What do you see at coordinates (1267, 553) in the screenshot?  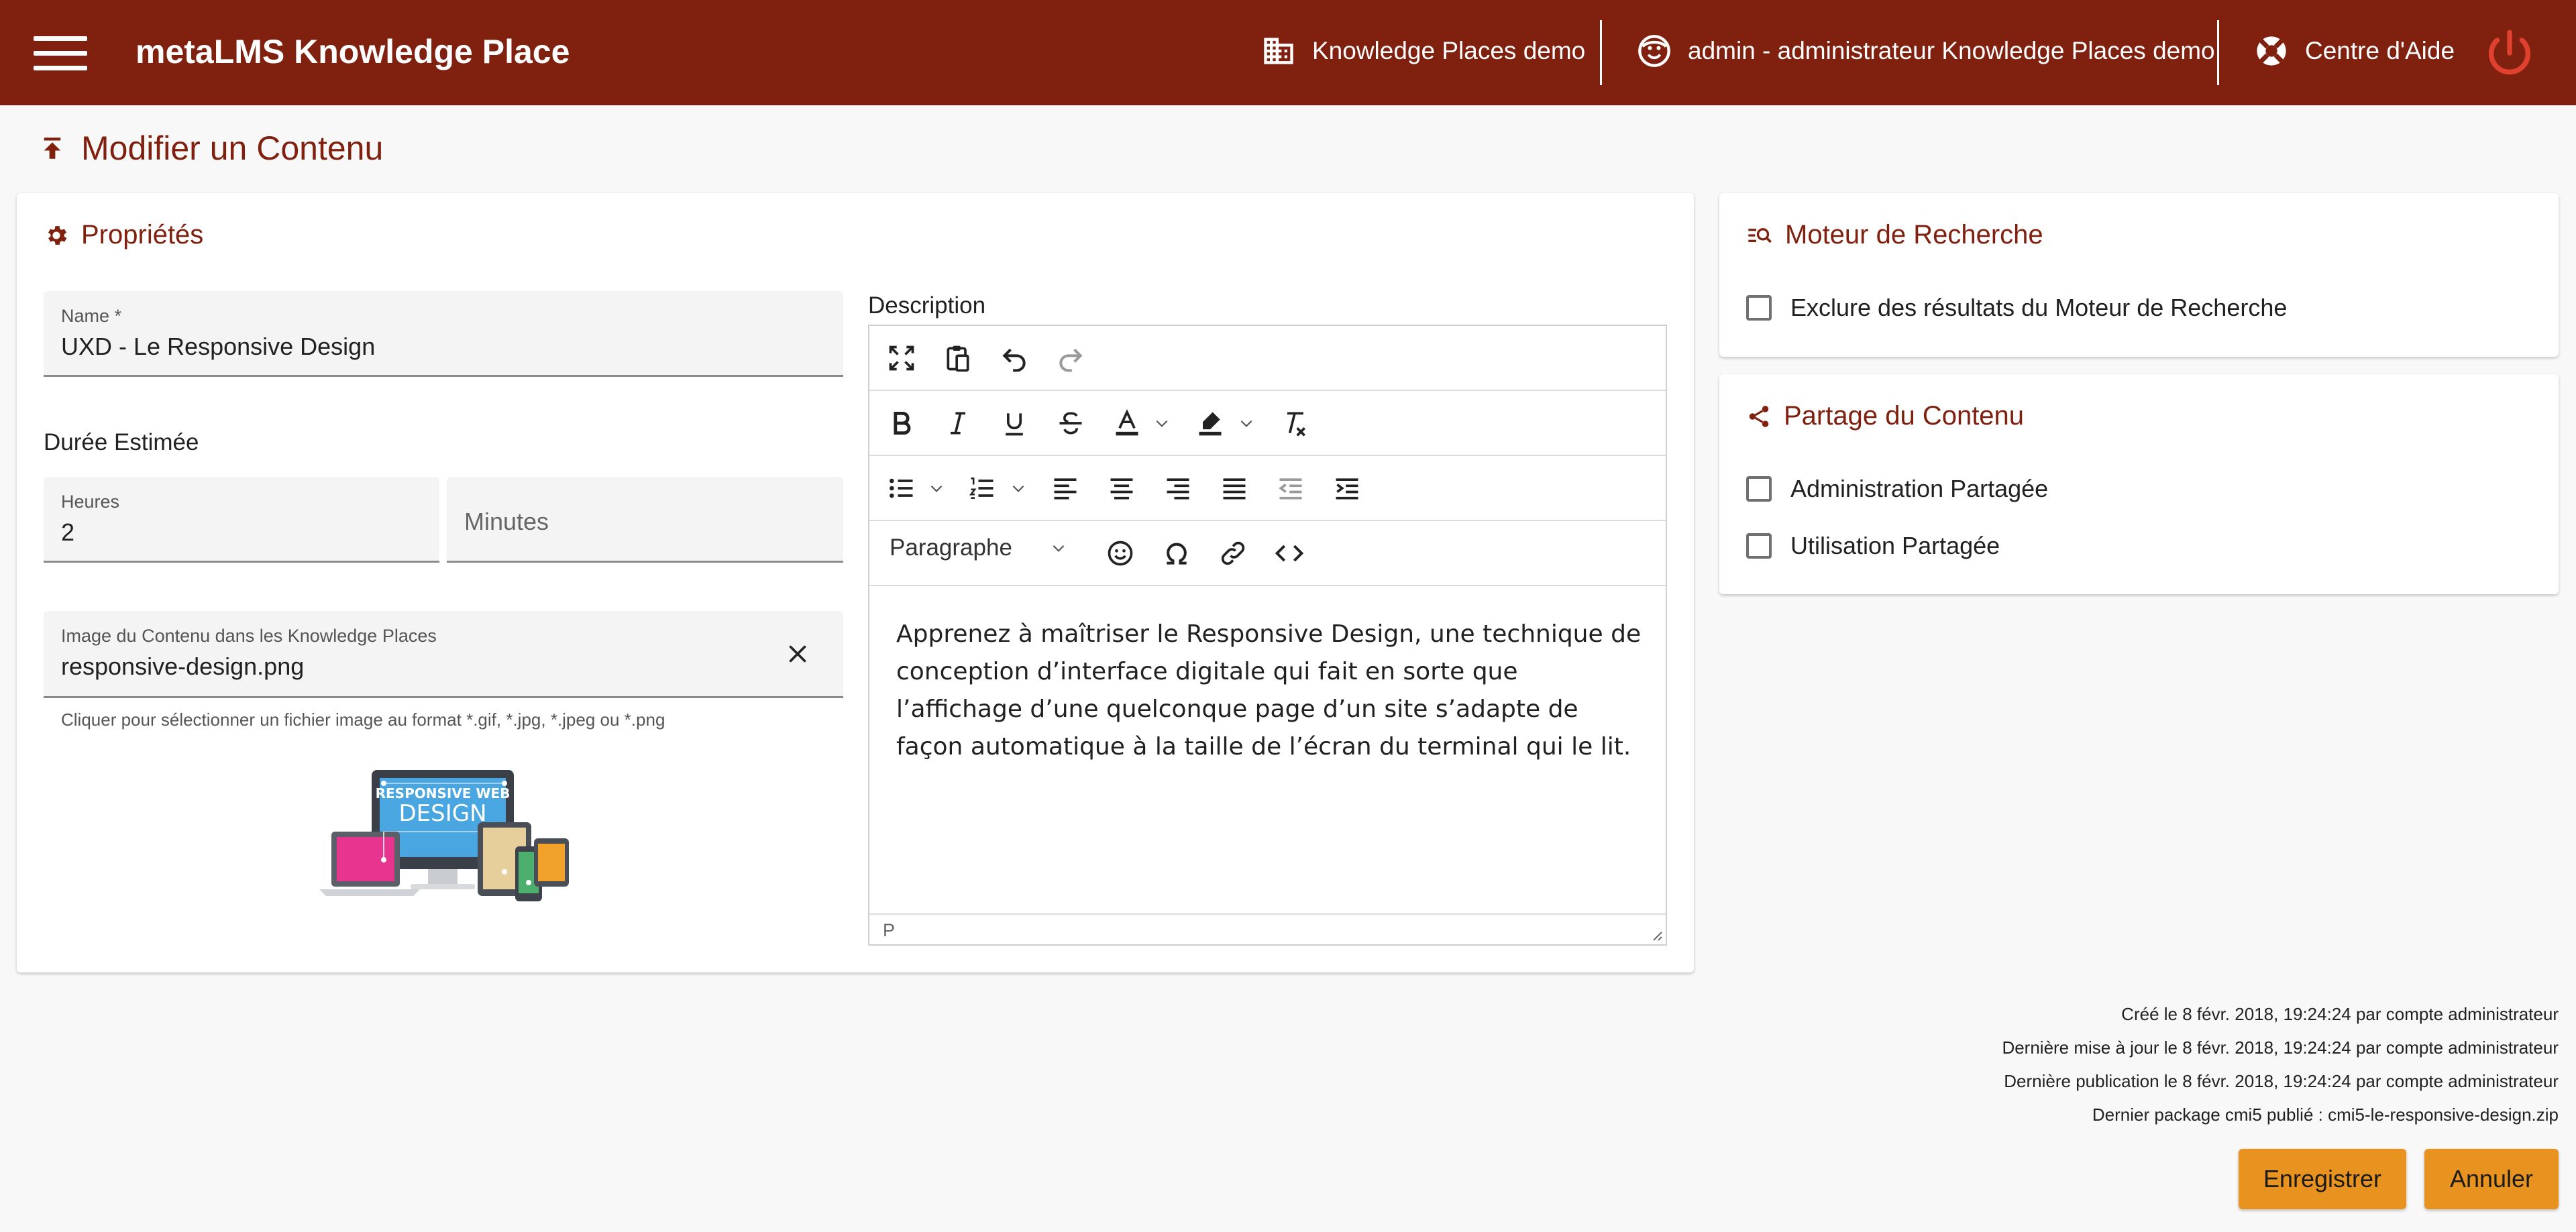 I see `editor-toolbar-row: Paragraphe` at bounding box center [1267, 553].